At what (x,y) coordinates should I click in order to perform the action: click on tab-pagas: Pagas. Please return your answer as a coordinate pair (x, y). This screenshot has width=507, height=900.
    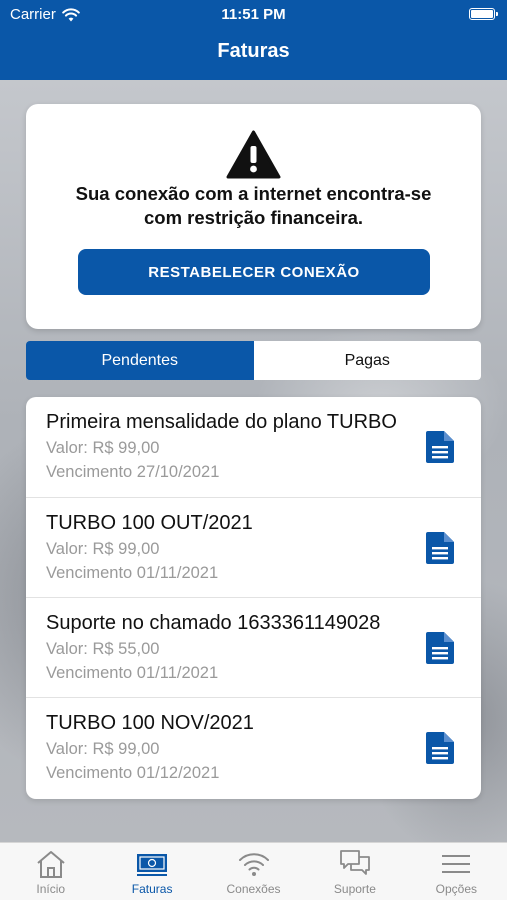
    Looking at the image, I should click on (367, 360).